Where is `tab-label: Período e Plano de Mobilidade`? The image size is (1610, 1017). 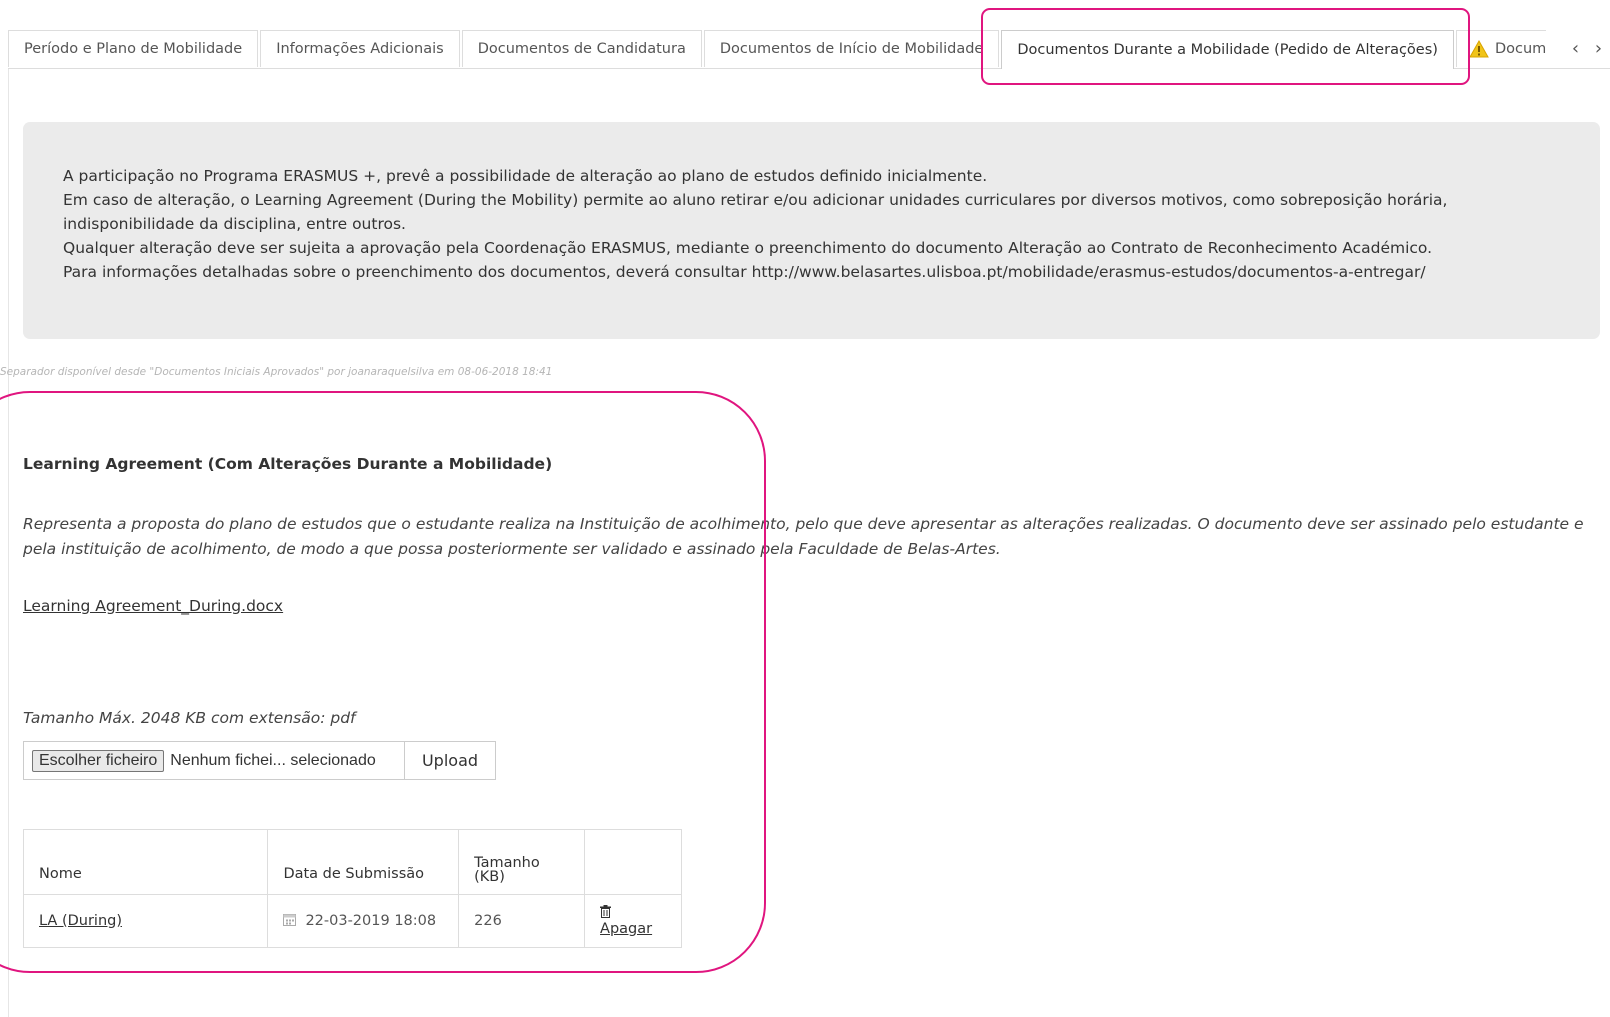 tab-label: Período e Plano de Mobilidade is located at coordinates (133, 49).